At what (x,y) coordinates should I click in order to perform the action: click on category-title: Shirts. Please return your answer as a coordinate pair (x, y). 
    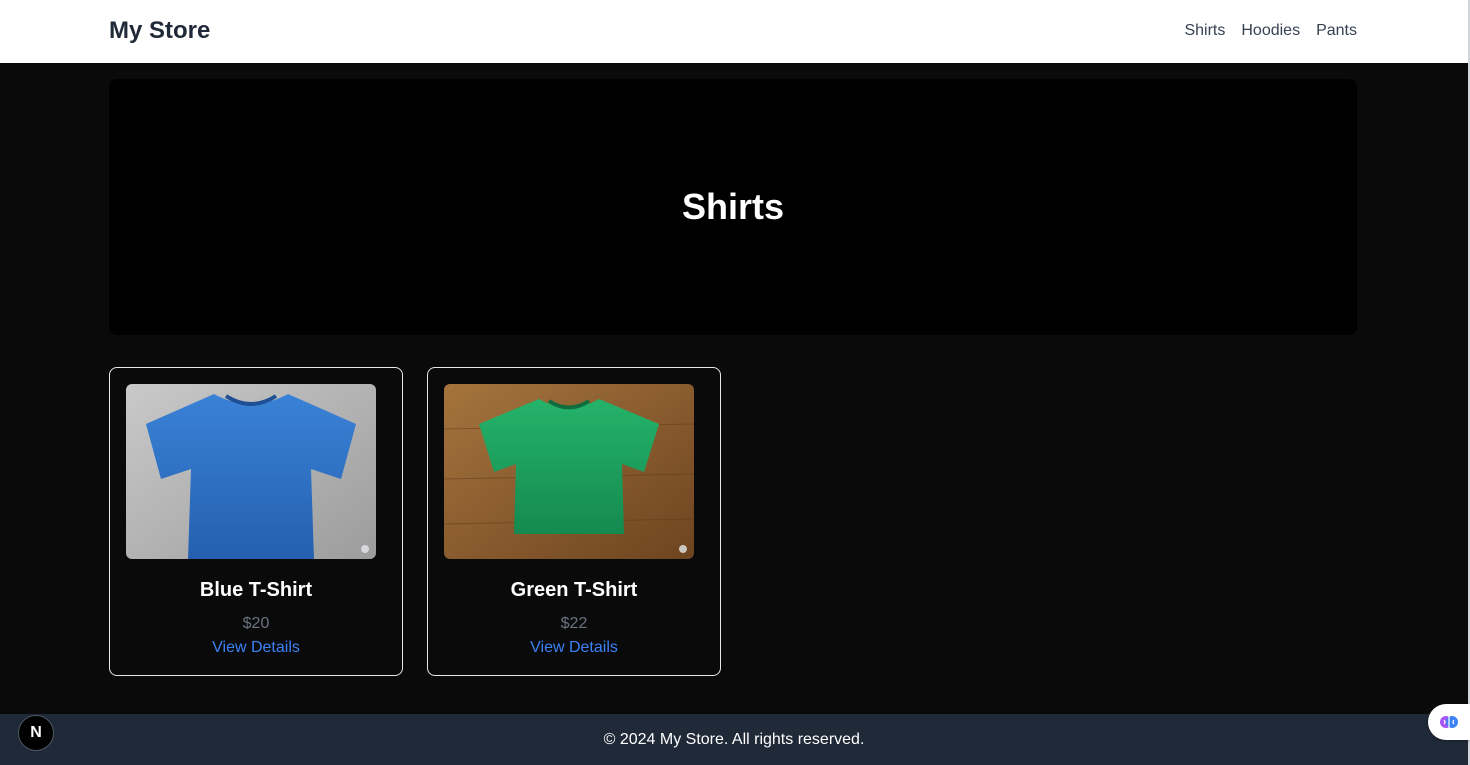
    Looking at the image, I should click on (733, 206).